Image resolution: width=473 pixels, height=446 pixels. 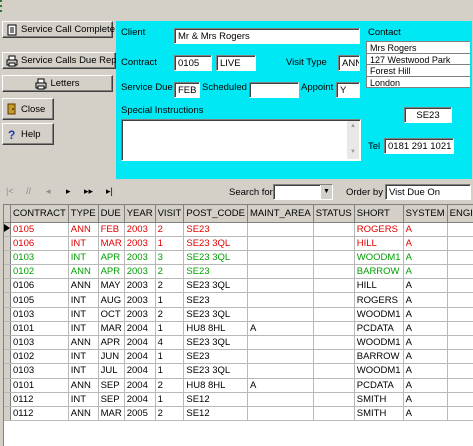 What do you see at coordinates (280, 214) in the screenshot?
I see `column-header: MAINT_AREA` at bounding box center [280, 214].